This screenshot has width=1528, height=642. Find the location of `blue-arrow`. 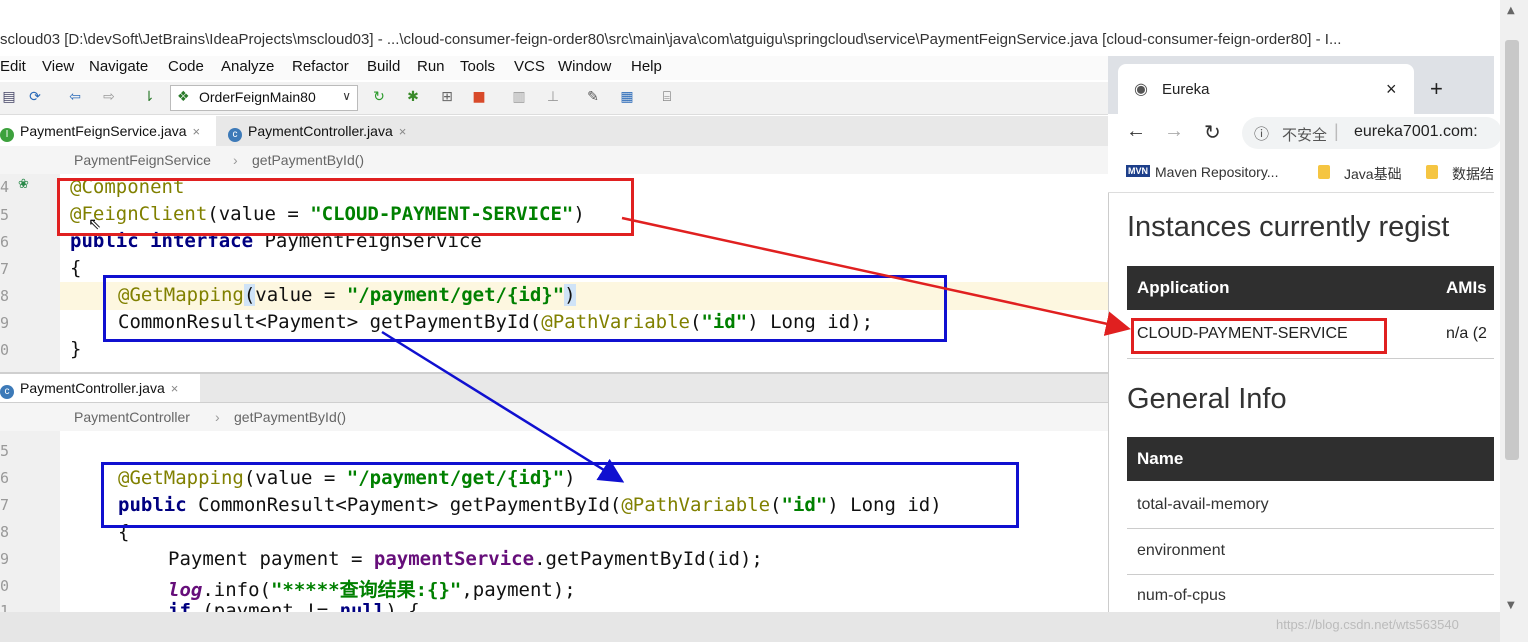

blue-arrow is located at coordinates (503, 406).